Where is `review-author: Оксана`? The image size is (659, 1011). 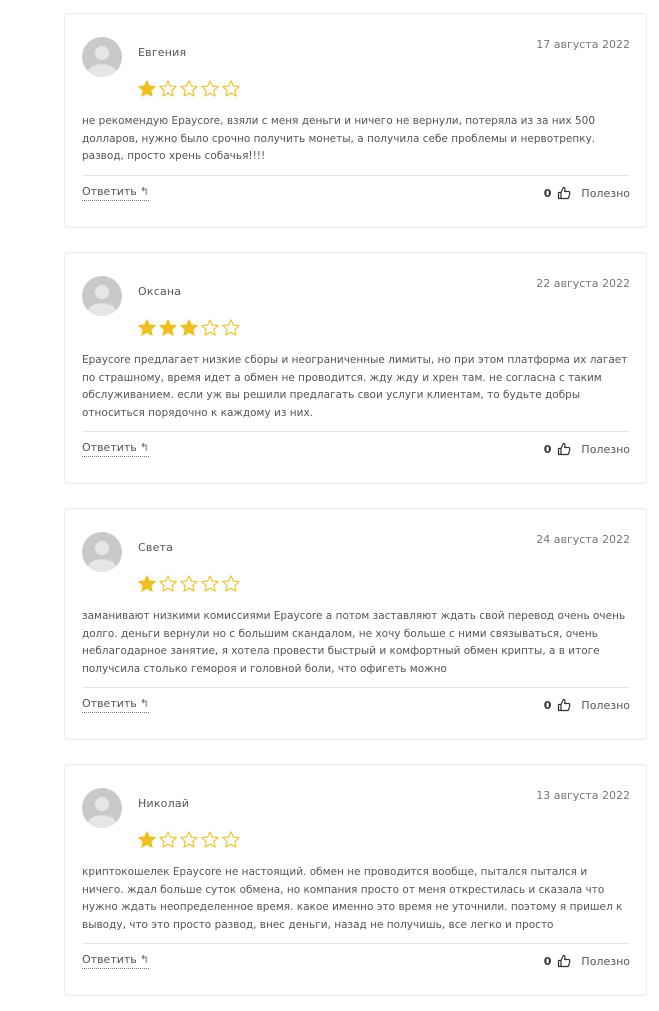
review-author: Оксана is located at coordinates (160, 291).